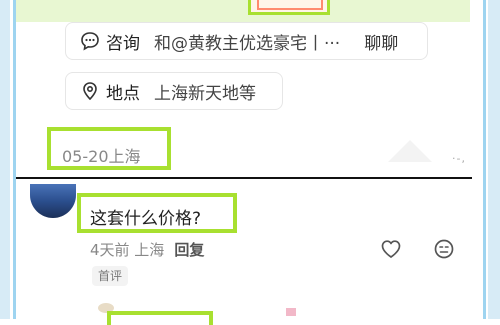 This screenshot has height=325, width=500. What do you see at coordinates (243, 11) in the screenshot?
I see `top-highlight-band` at bounding box center [243, 11].